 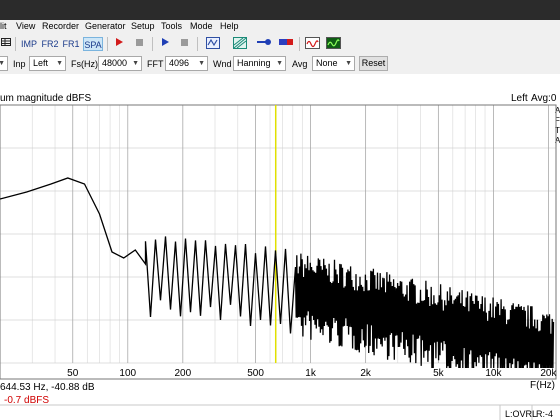 I want to click on mode-fr1-button: FR1, so click(x=71, y=44).